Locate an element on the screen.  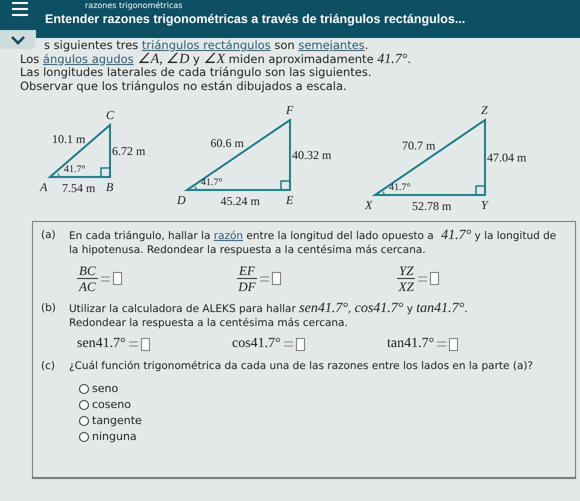
vertex-label: A is located at coordinates (44, 187).